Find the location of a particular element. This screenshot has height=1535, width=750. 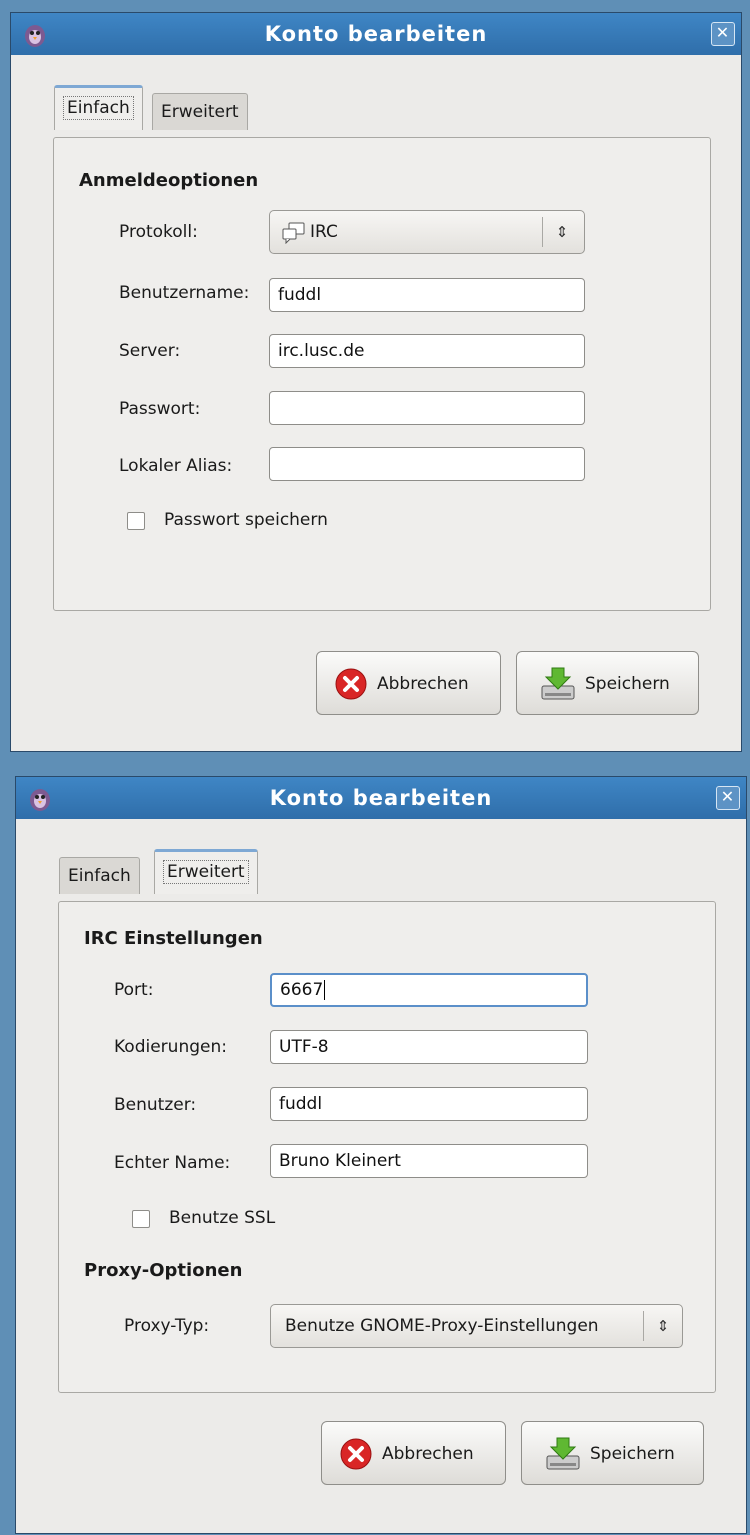

proxy-type-value: Benutze GNOME-Proxy-Einstellungen is located at coordinates (442, 1326).